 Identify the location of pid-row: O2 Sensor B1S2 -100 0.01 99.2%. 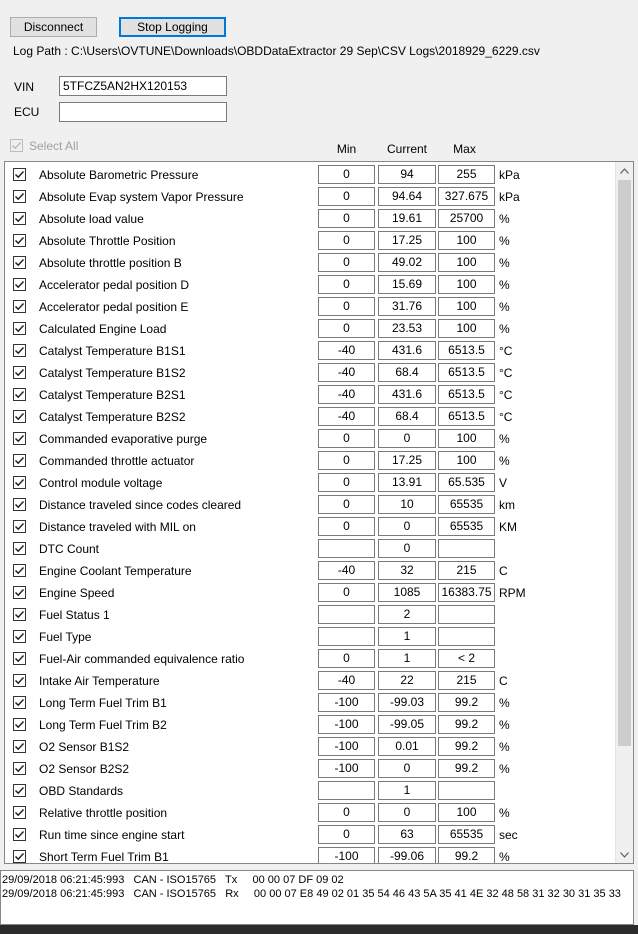
(311, 747).